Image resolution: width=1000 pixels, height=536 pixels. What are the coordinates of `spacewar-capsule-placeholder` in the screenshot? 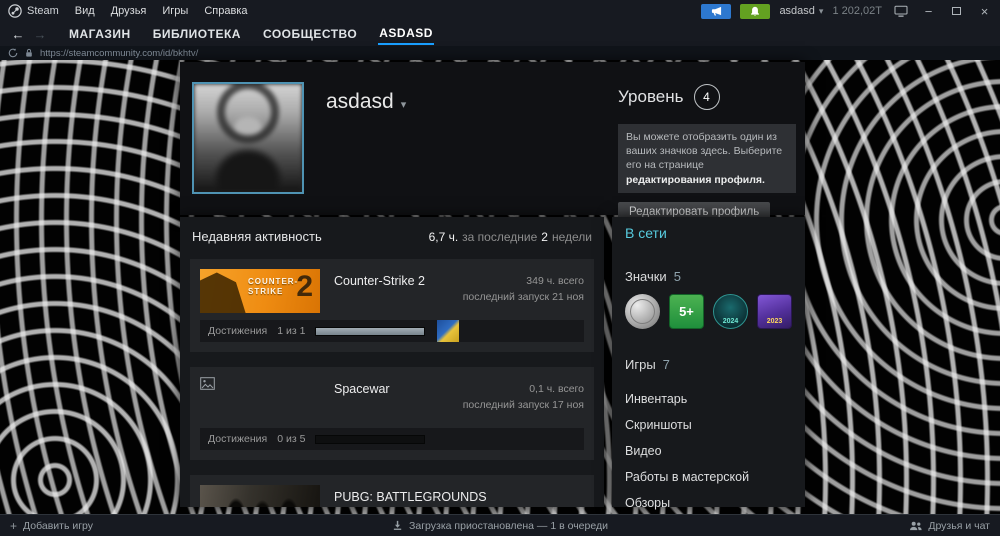 It's located at (260, 399).